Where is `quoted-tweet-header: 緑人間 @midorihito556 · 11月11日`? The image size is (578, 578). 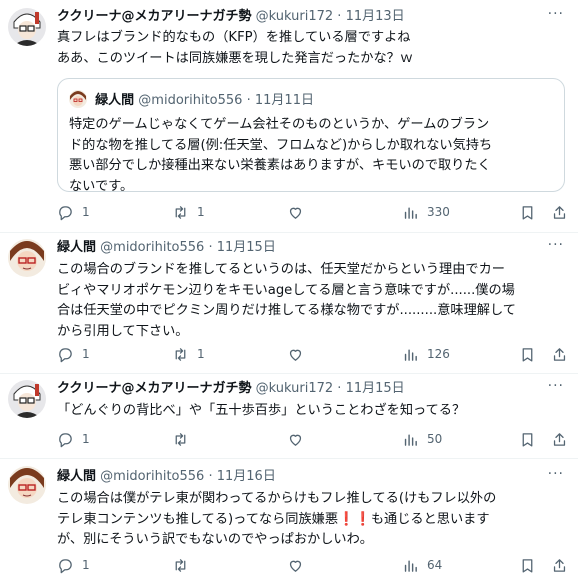
quoted-tweet-header: 緑人間 @midorihito556 · 11月11日 is located at coordinates (191, 100).